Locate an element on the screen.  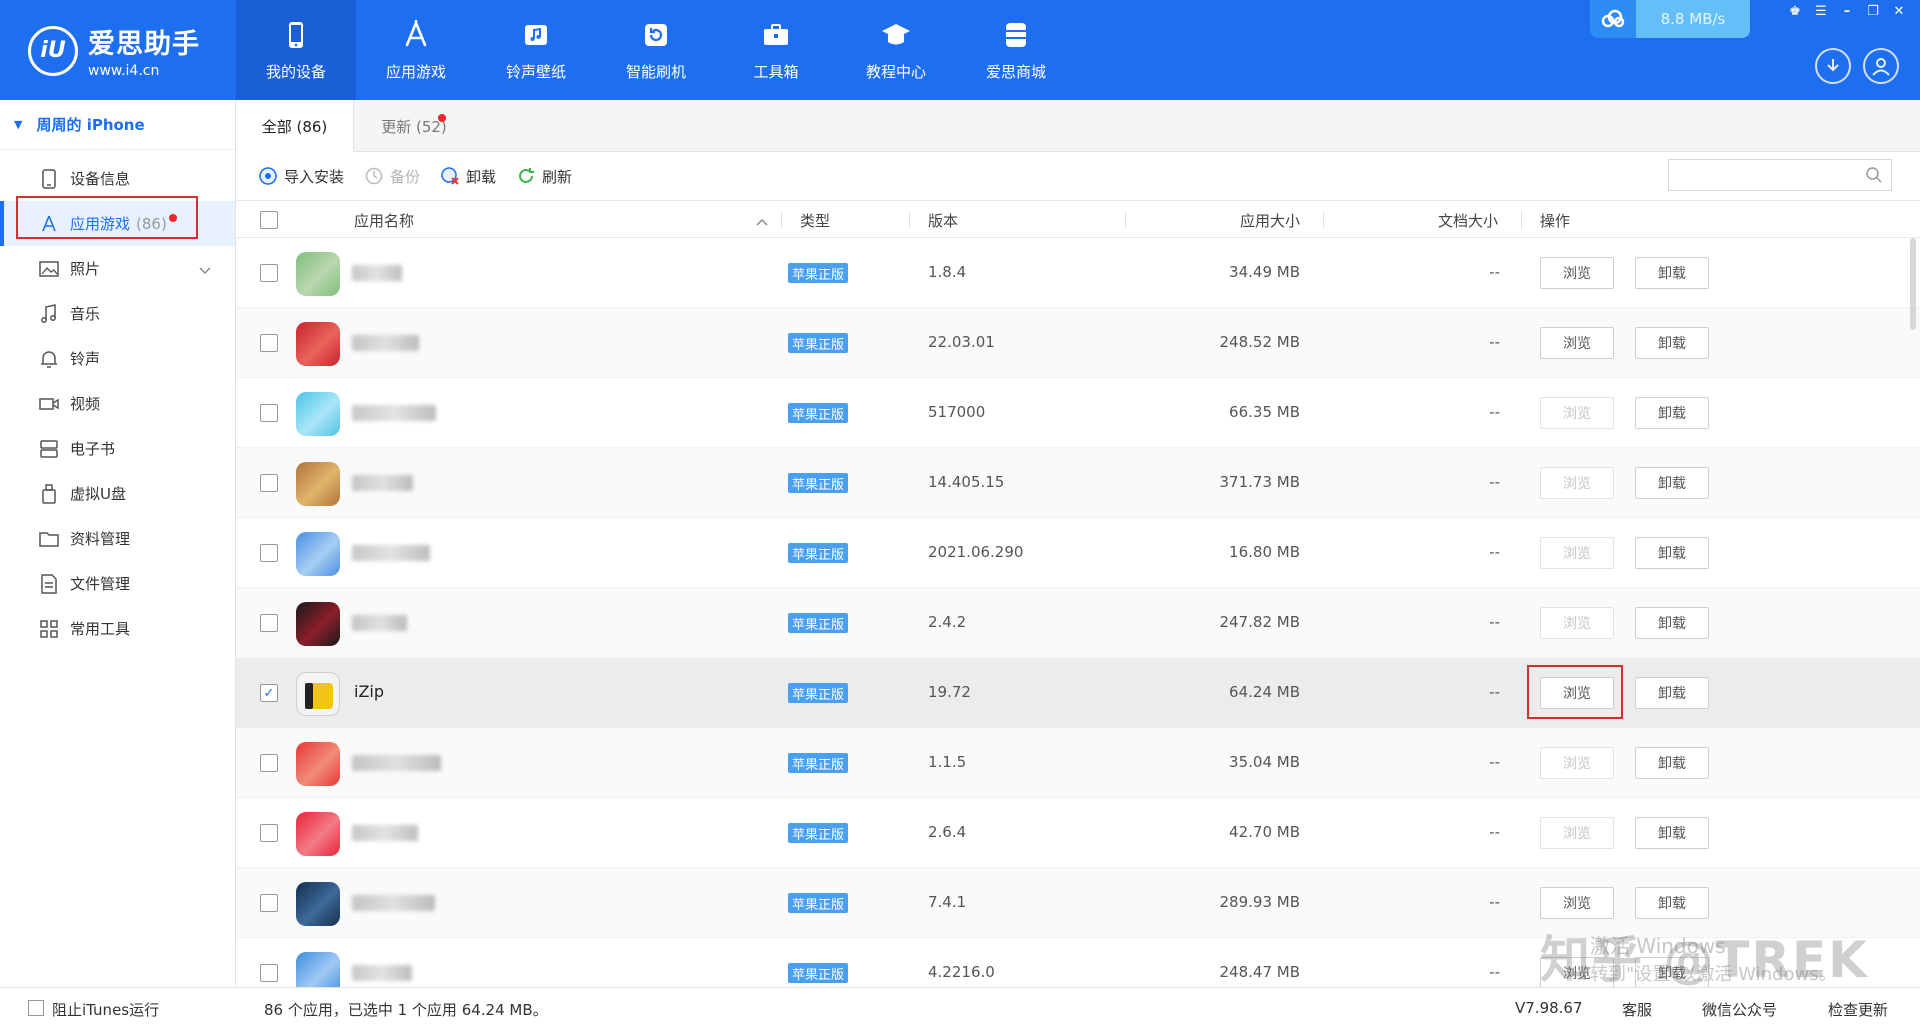
column-type: 类型 is located at coordinates (855, 220).